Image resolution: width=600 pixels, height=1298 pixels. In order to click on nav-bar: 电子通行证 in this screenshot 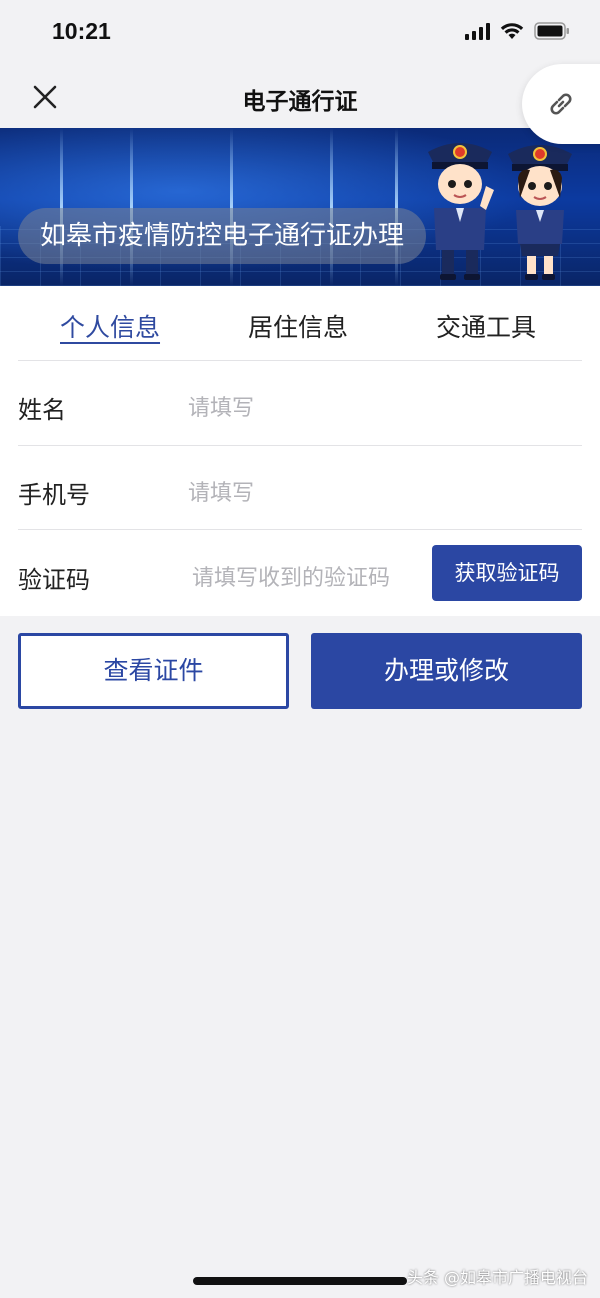, I will do `click(300, 97)`.